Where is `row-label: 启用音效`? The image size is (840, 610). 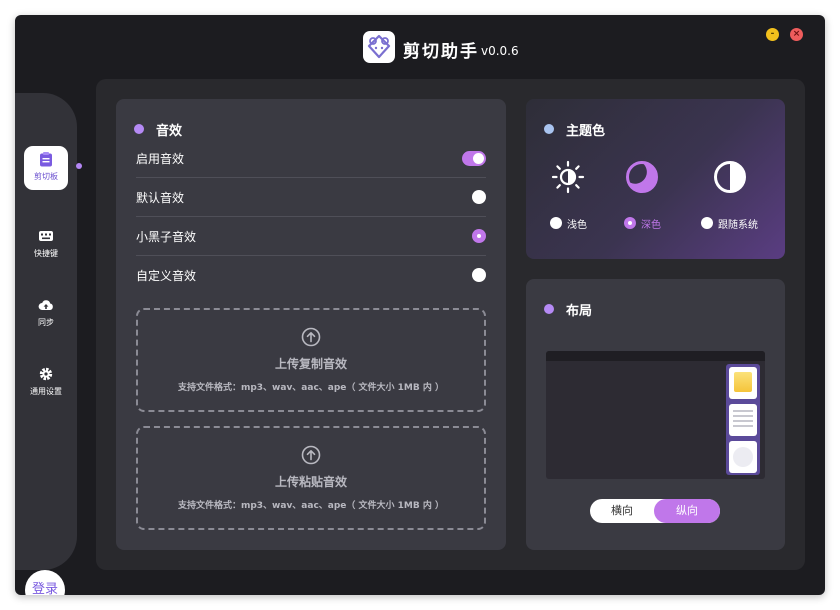
row-label: 启用音效 is located at coordinates (160, 159).